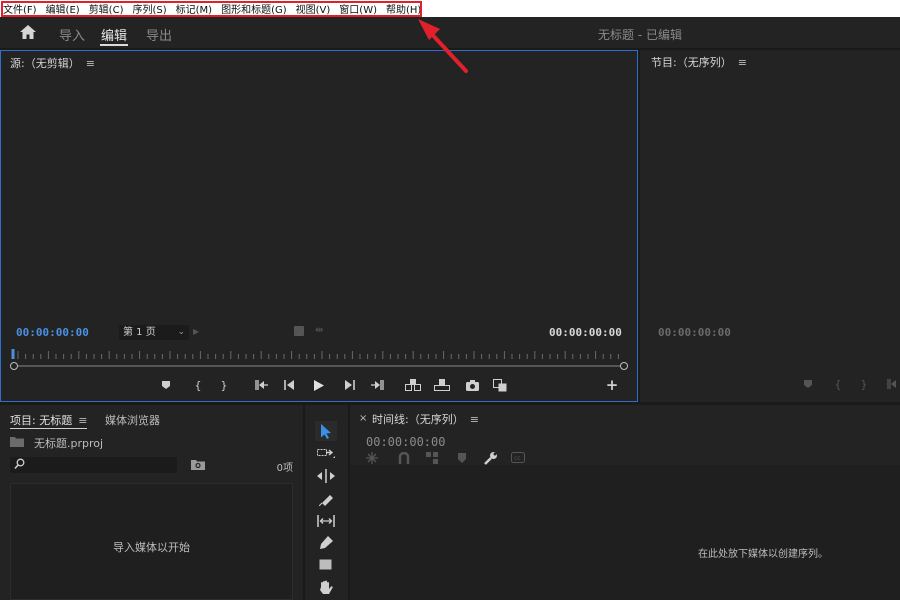 The width and height of the screenshot is (900, 600). I want to click on rectangle-tool-icon, so click(326, 565).